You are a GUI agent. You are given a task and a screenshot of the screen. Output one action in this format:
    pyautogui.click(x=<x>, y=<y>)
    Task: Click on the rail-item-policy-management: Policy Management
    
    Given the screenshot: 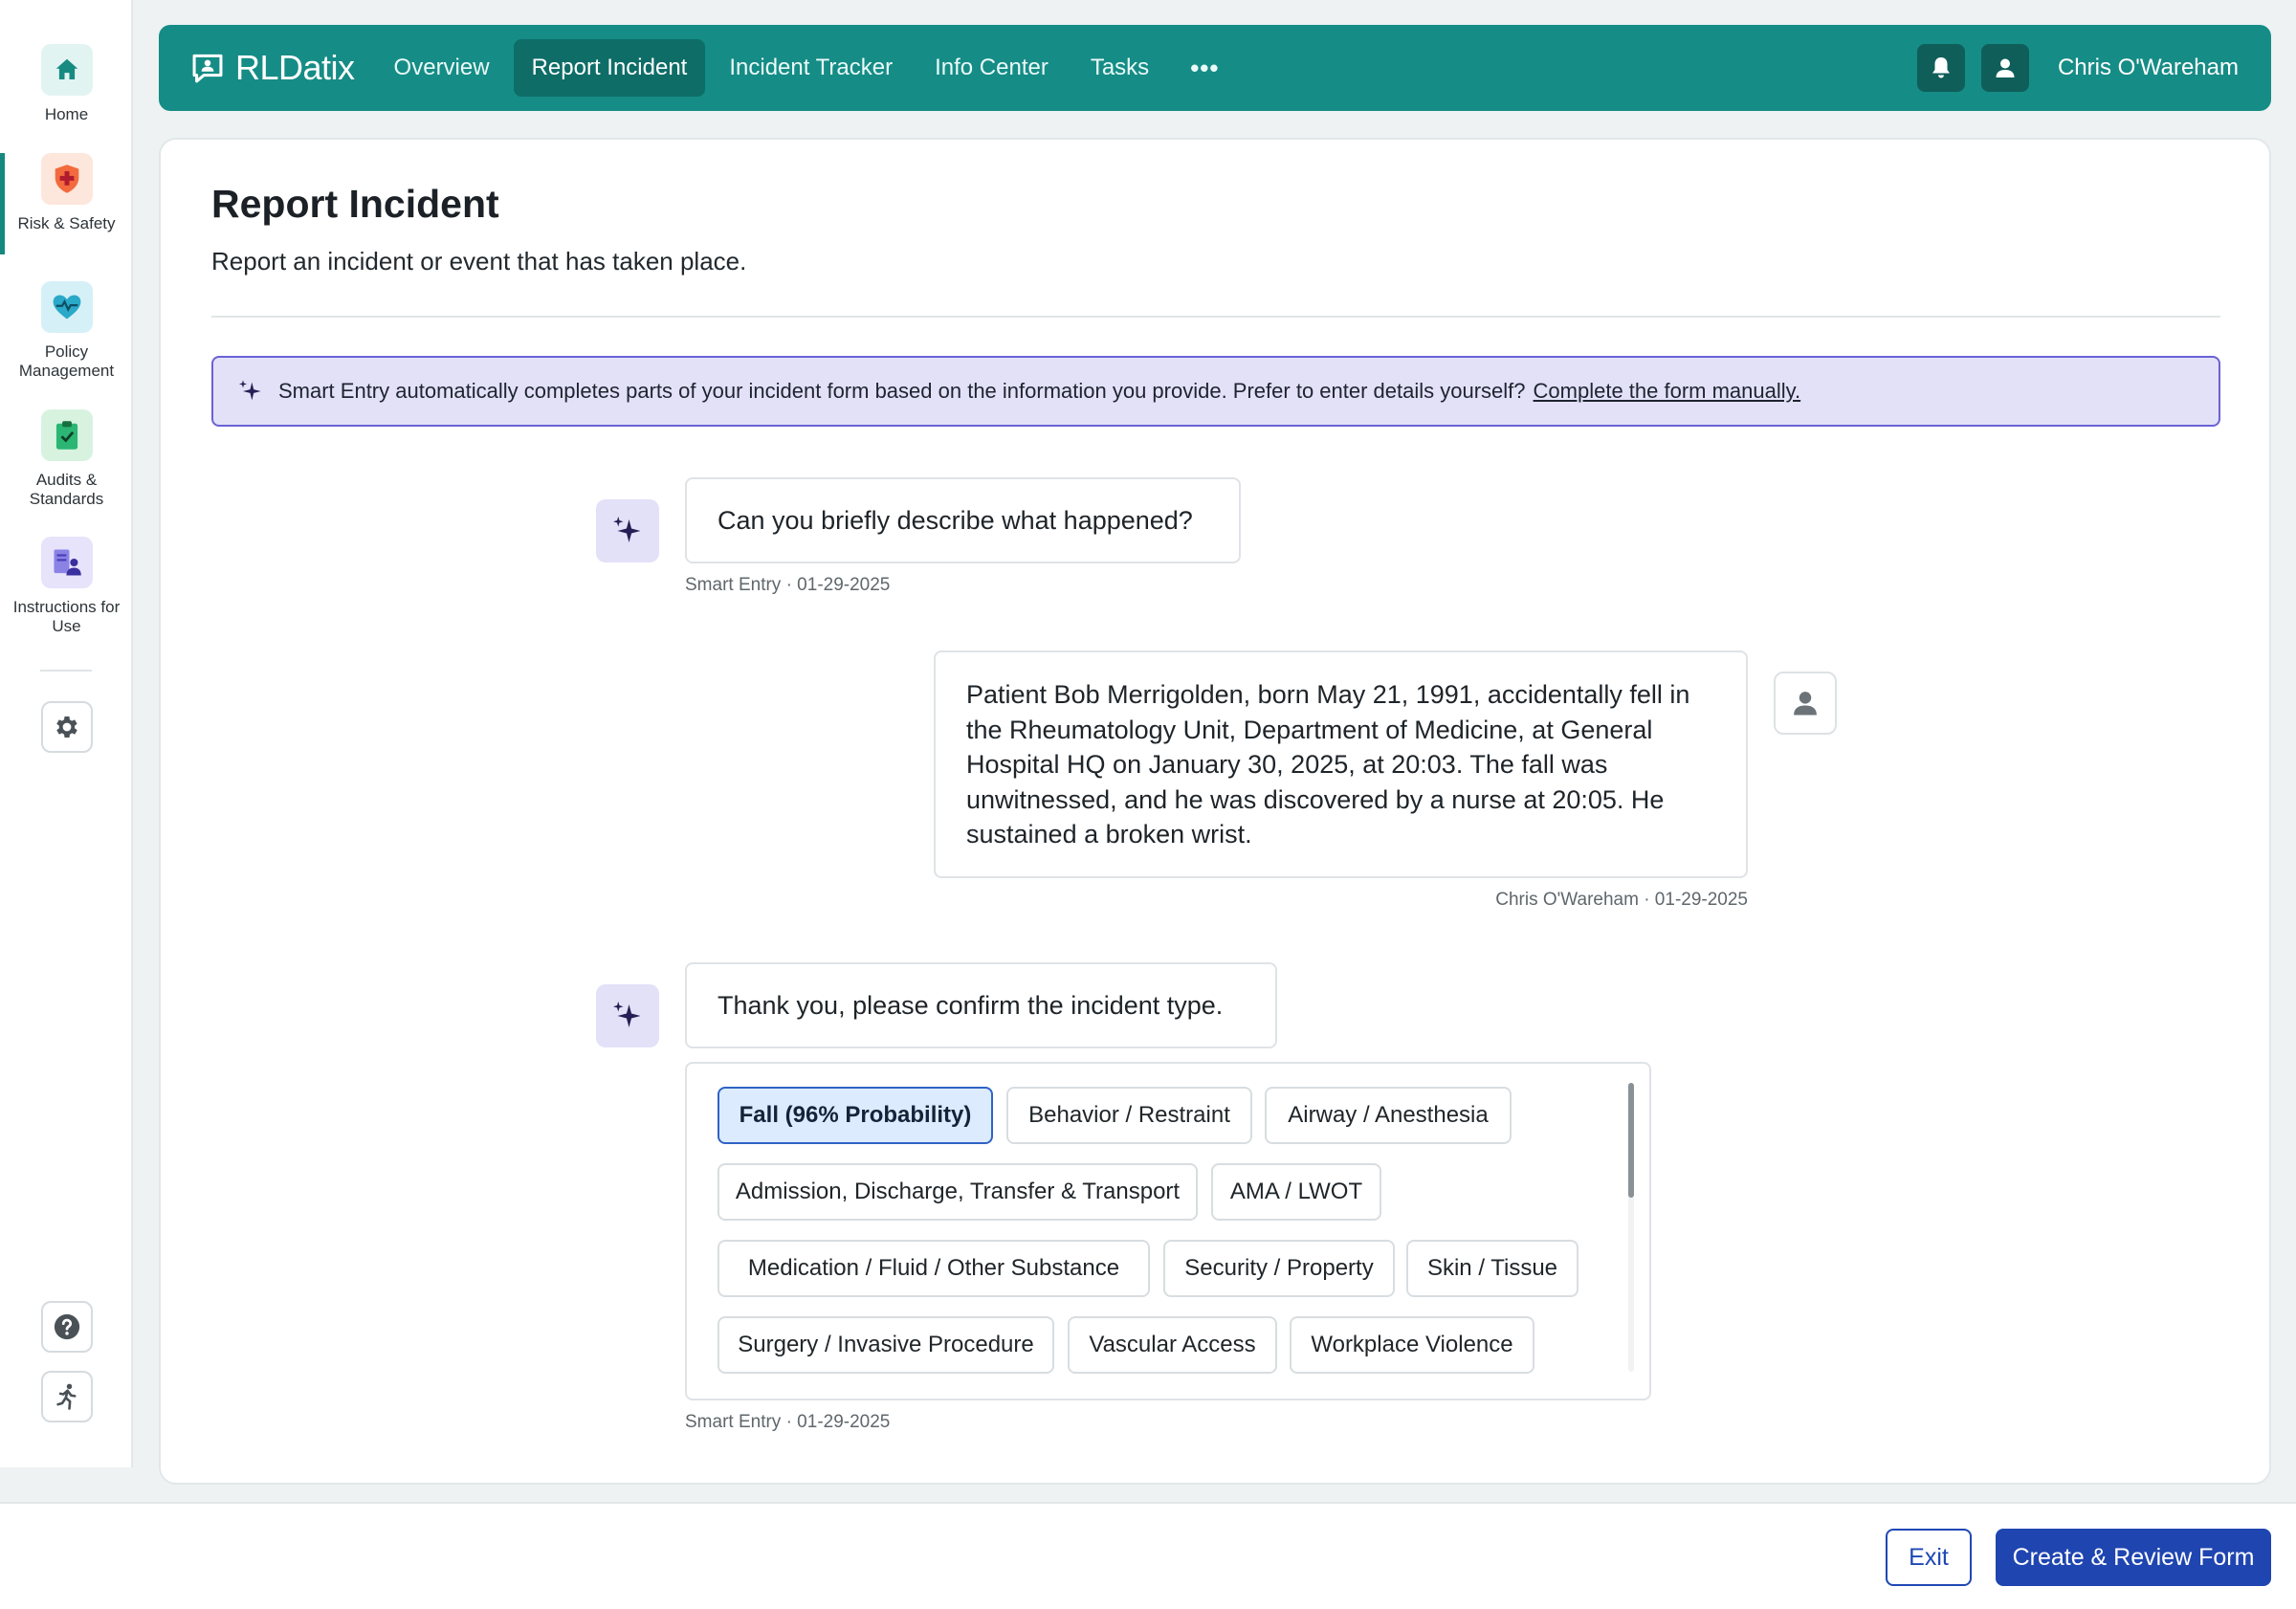 What is the action you would take?
    pyautogui.click(x=66, y=331)
    